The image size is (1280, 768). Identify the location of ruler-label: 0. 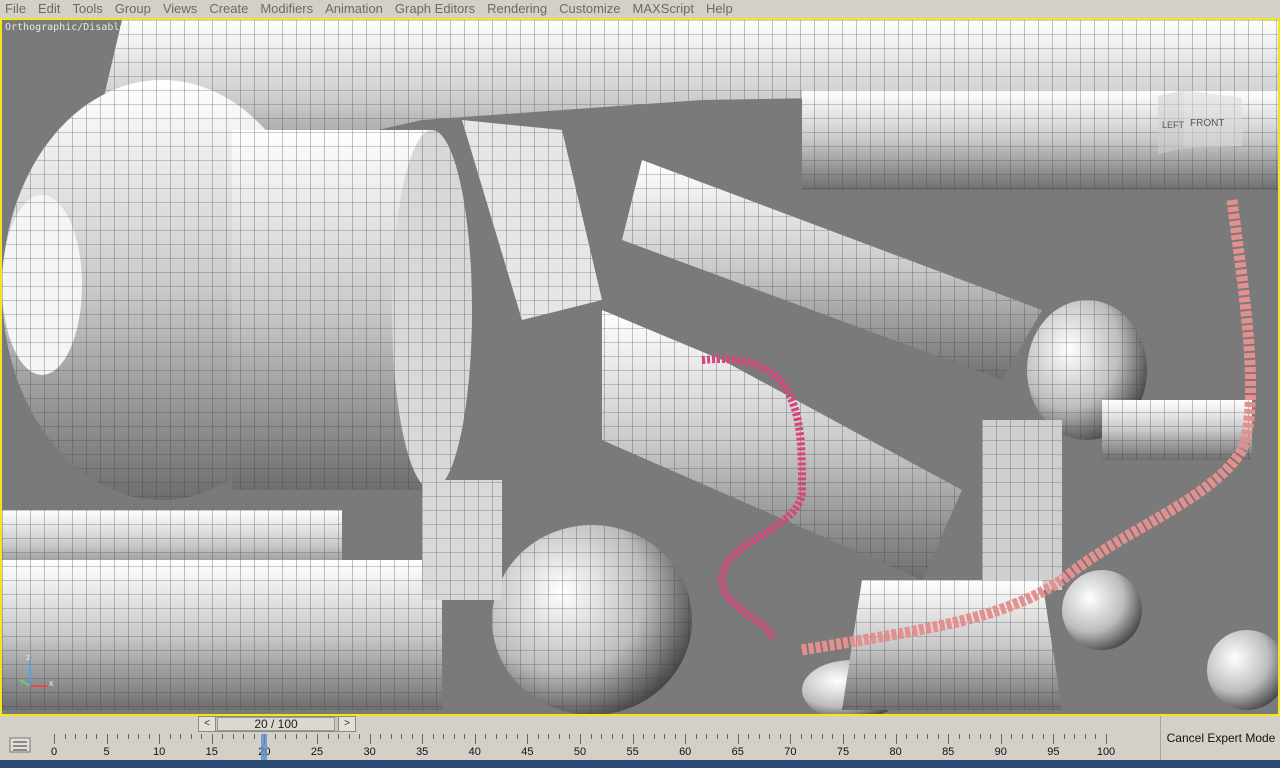
(54, 752).